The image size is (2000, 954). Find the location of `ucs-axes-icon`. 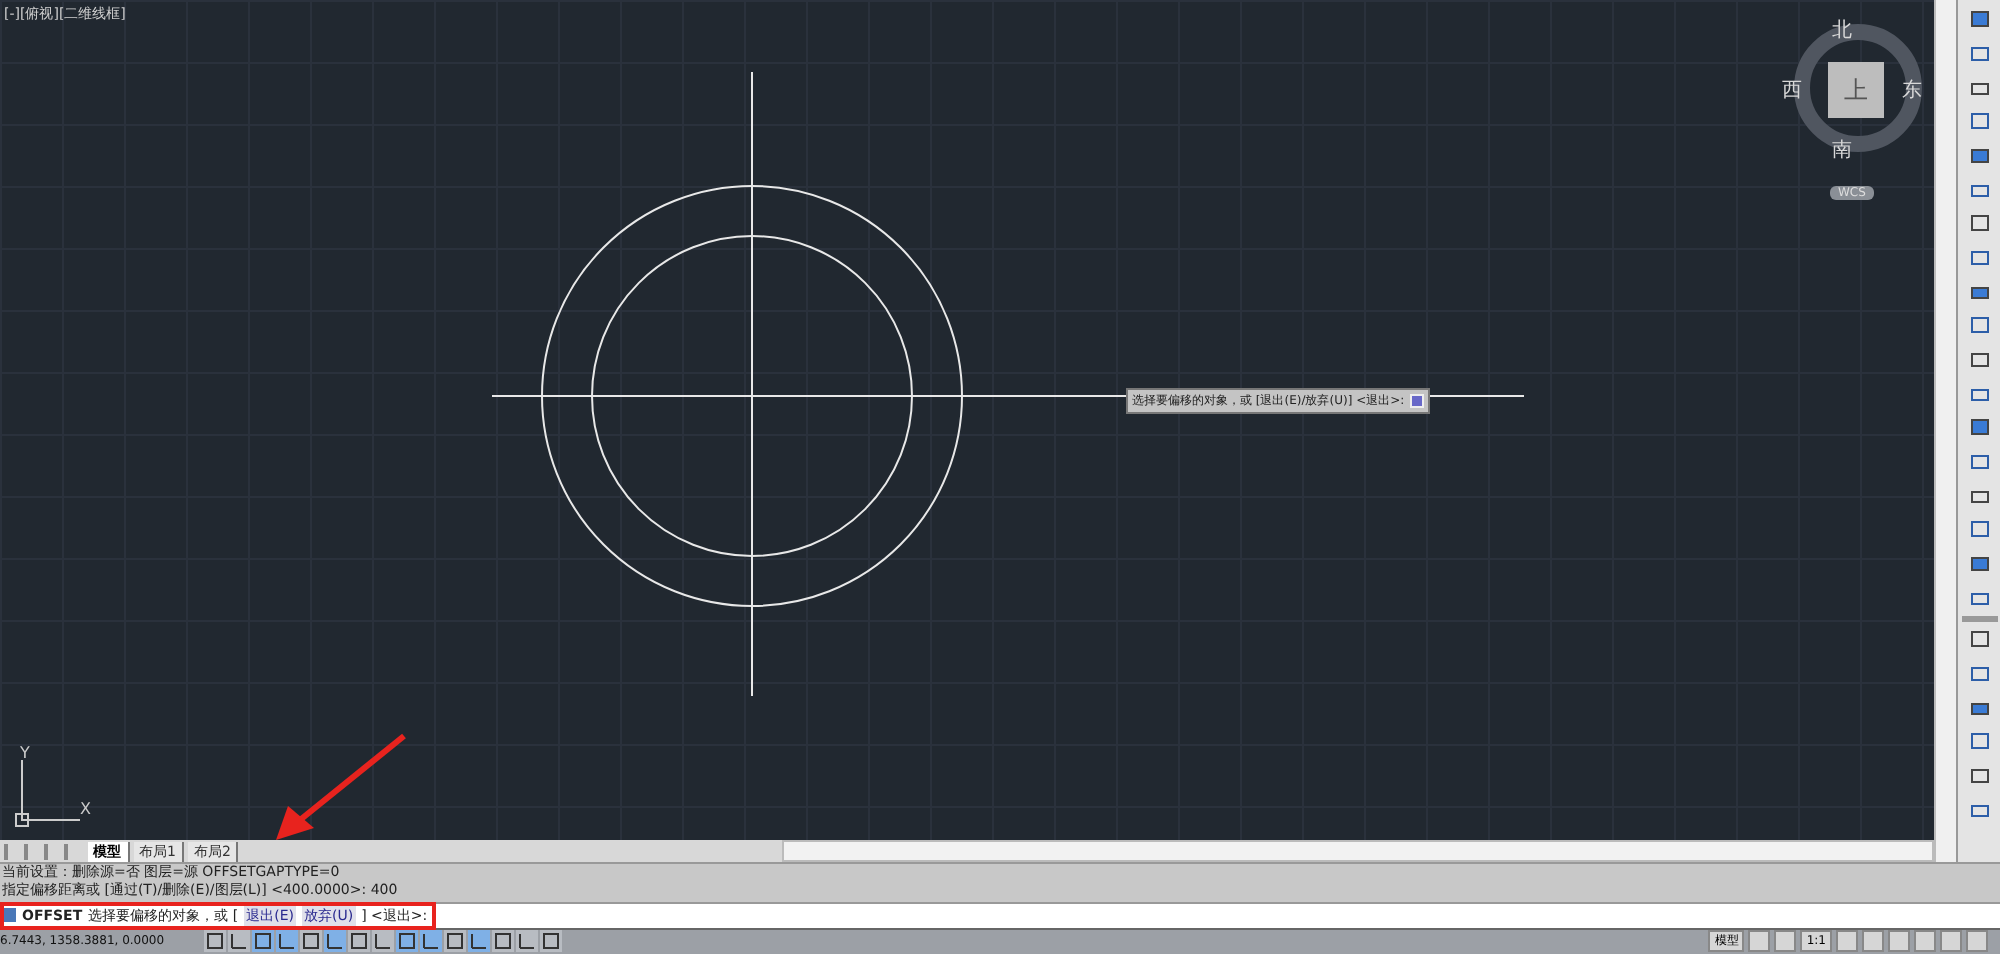

ucs-axes-icon is located at coordinates (48, 793).